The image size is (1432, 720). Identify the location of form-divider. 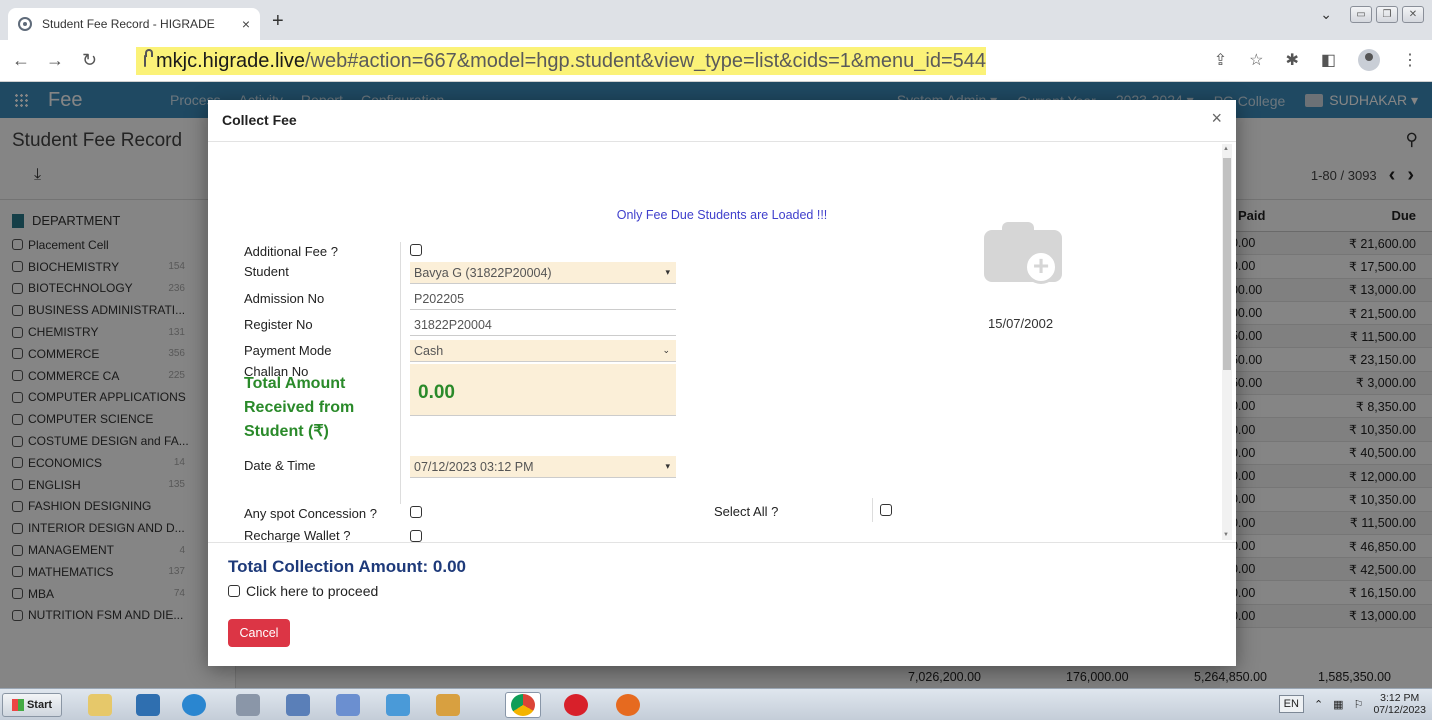
(400, 373).